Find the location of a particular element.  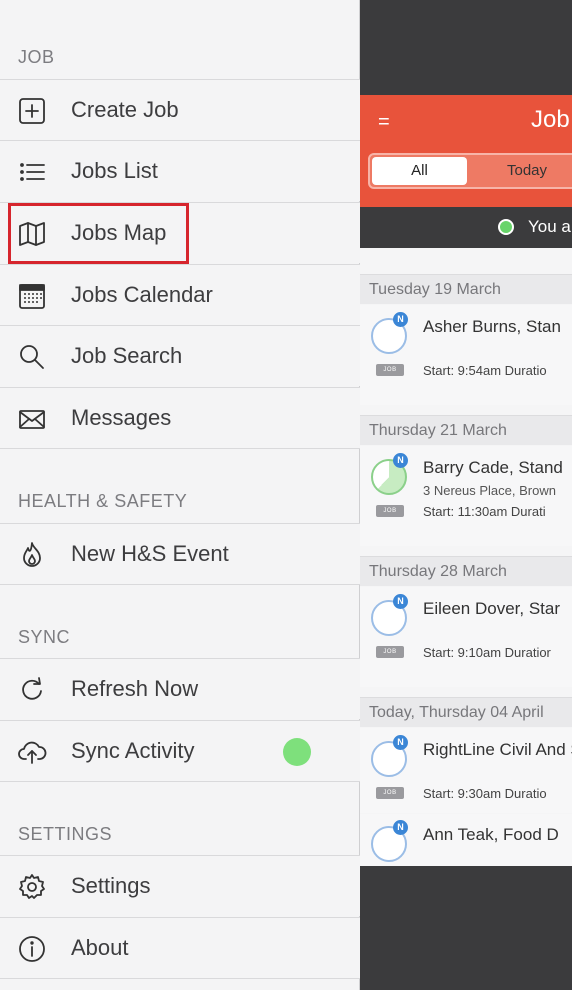

sync-status-dot is located at coordinates (297, 752).